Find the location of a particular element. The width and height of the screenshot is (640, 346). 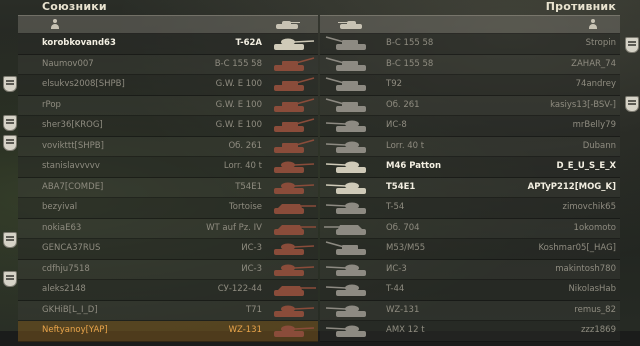

enemies-row: zzz1869 AMX 12 t is located at coordinates (470, 331).